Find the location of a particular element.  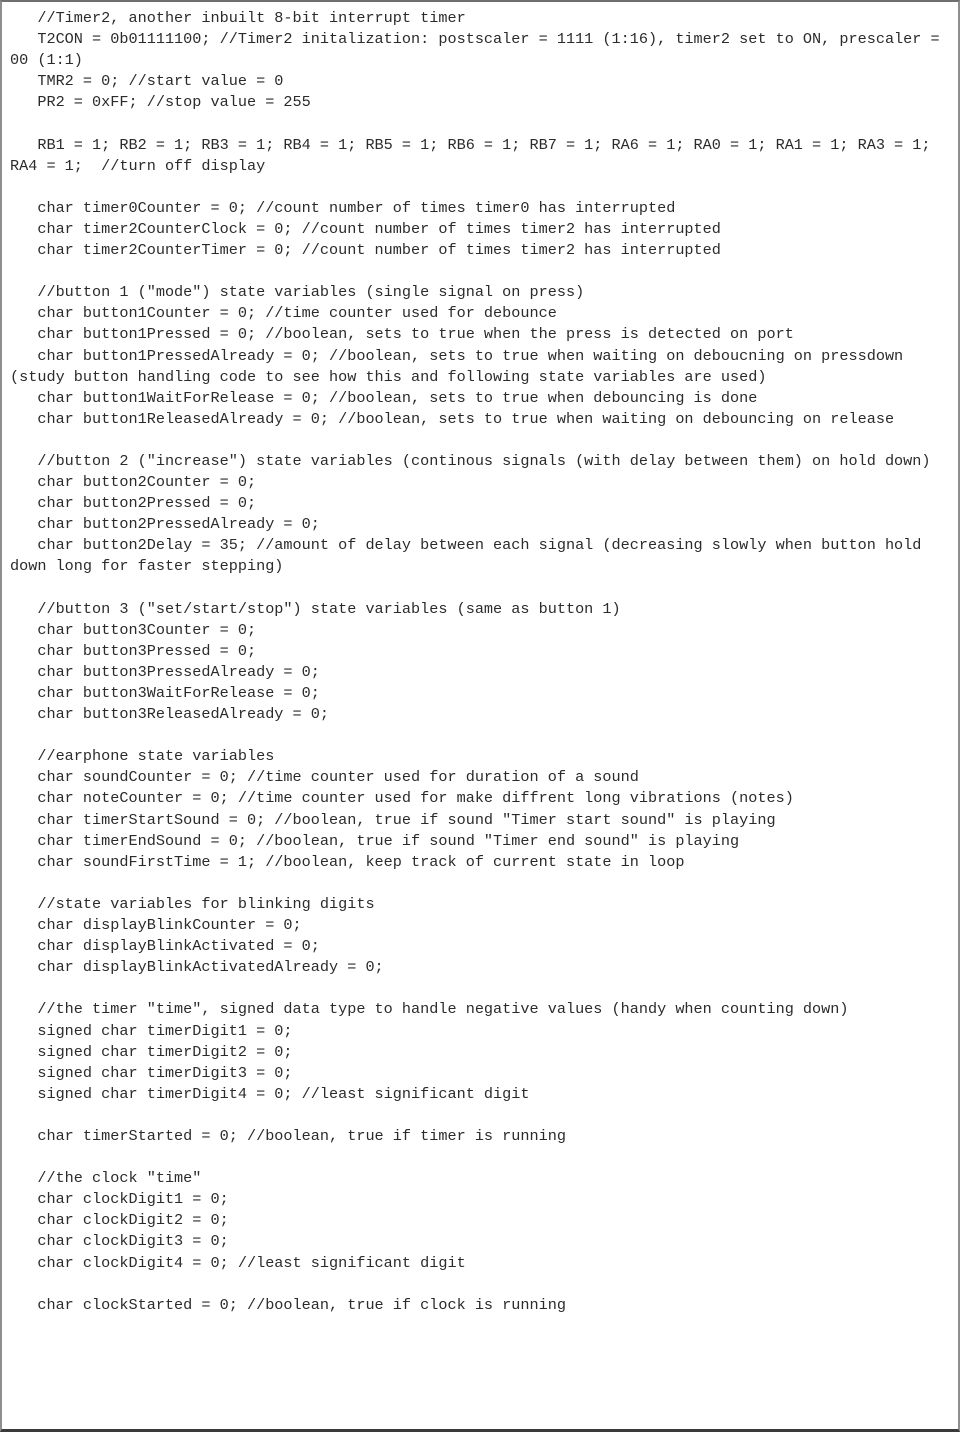

code-line: char button2Pressed = 0; is located at coordinates (133, 503).